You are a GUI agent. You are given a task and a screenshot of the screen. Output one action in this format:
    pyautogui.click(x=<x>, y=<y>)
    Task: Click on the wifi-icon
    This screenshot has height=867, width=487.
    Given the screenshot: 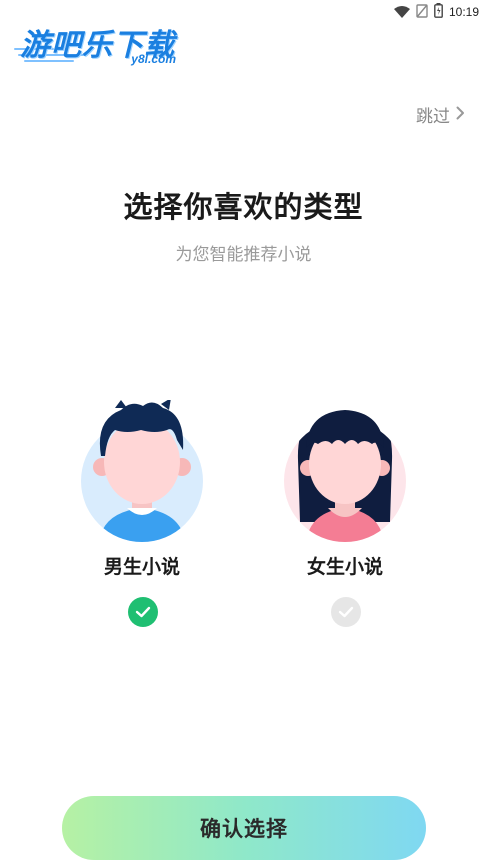 What is the action you would take?
    pyautogui.click(x=401, y=12)
    